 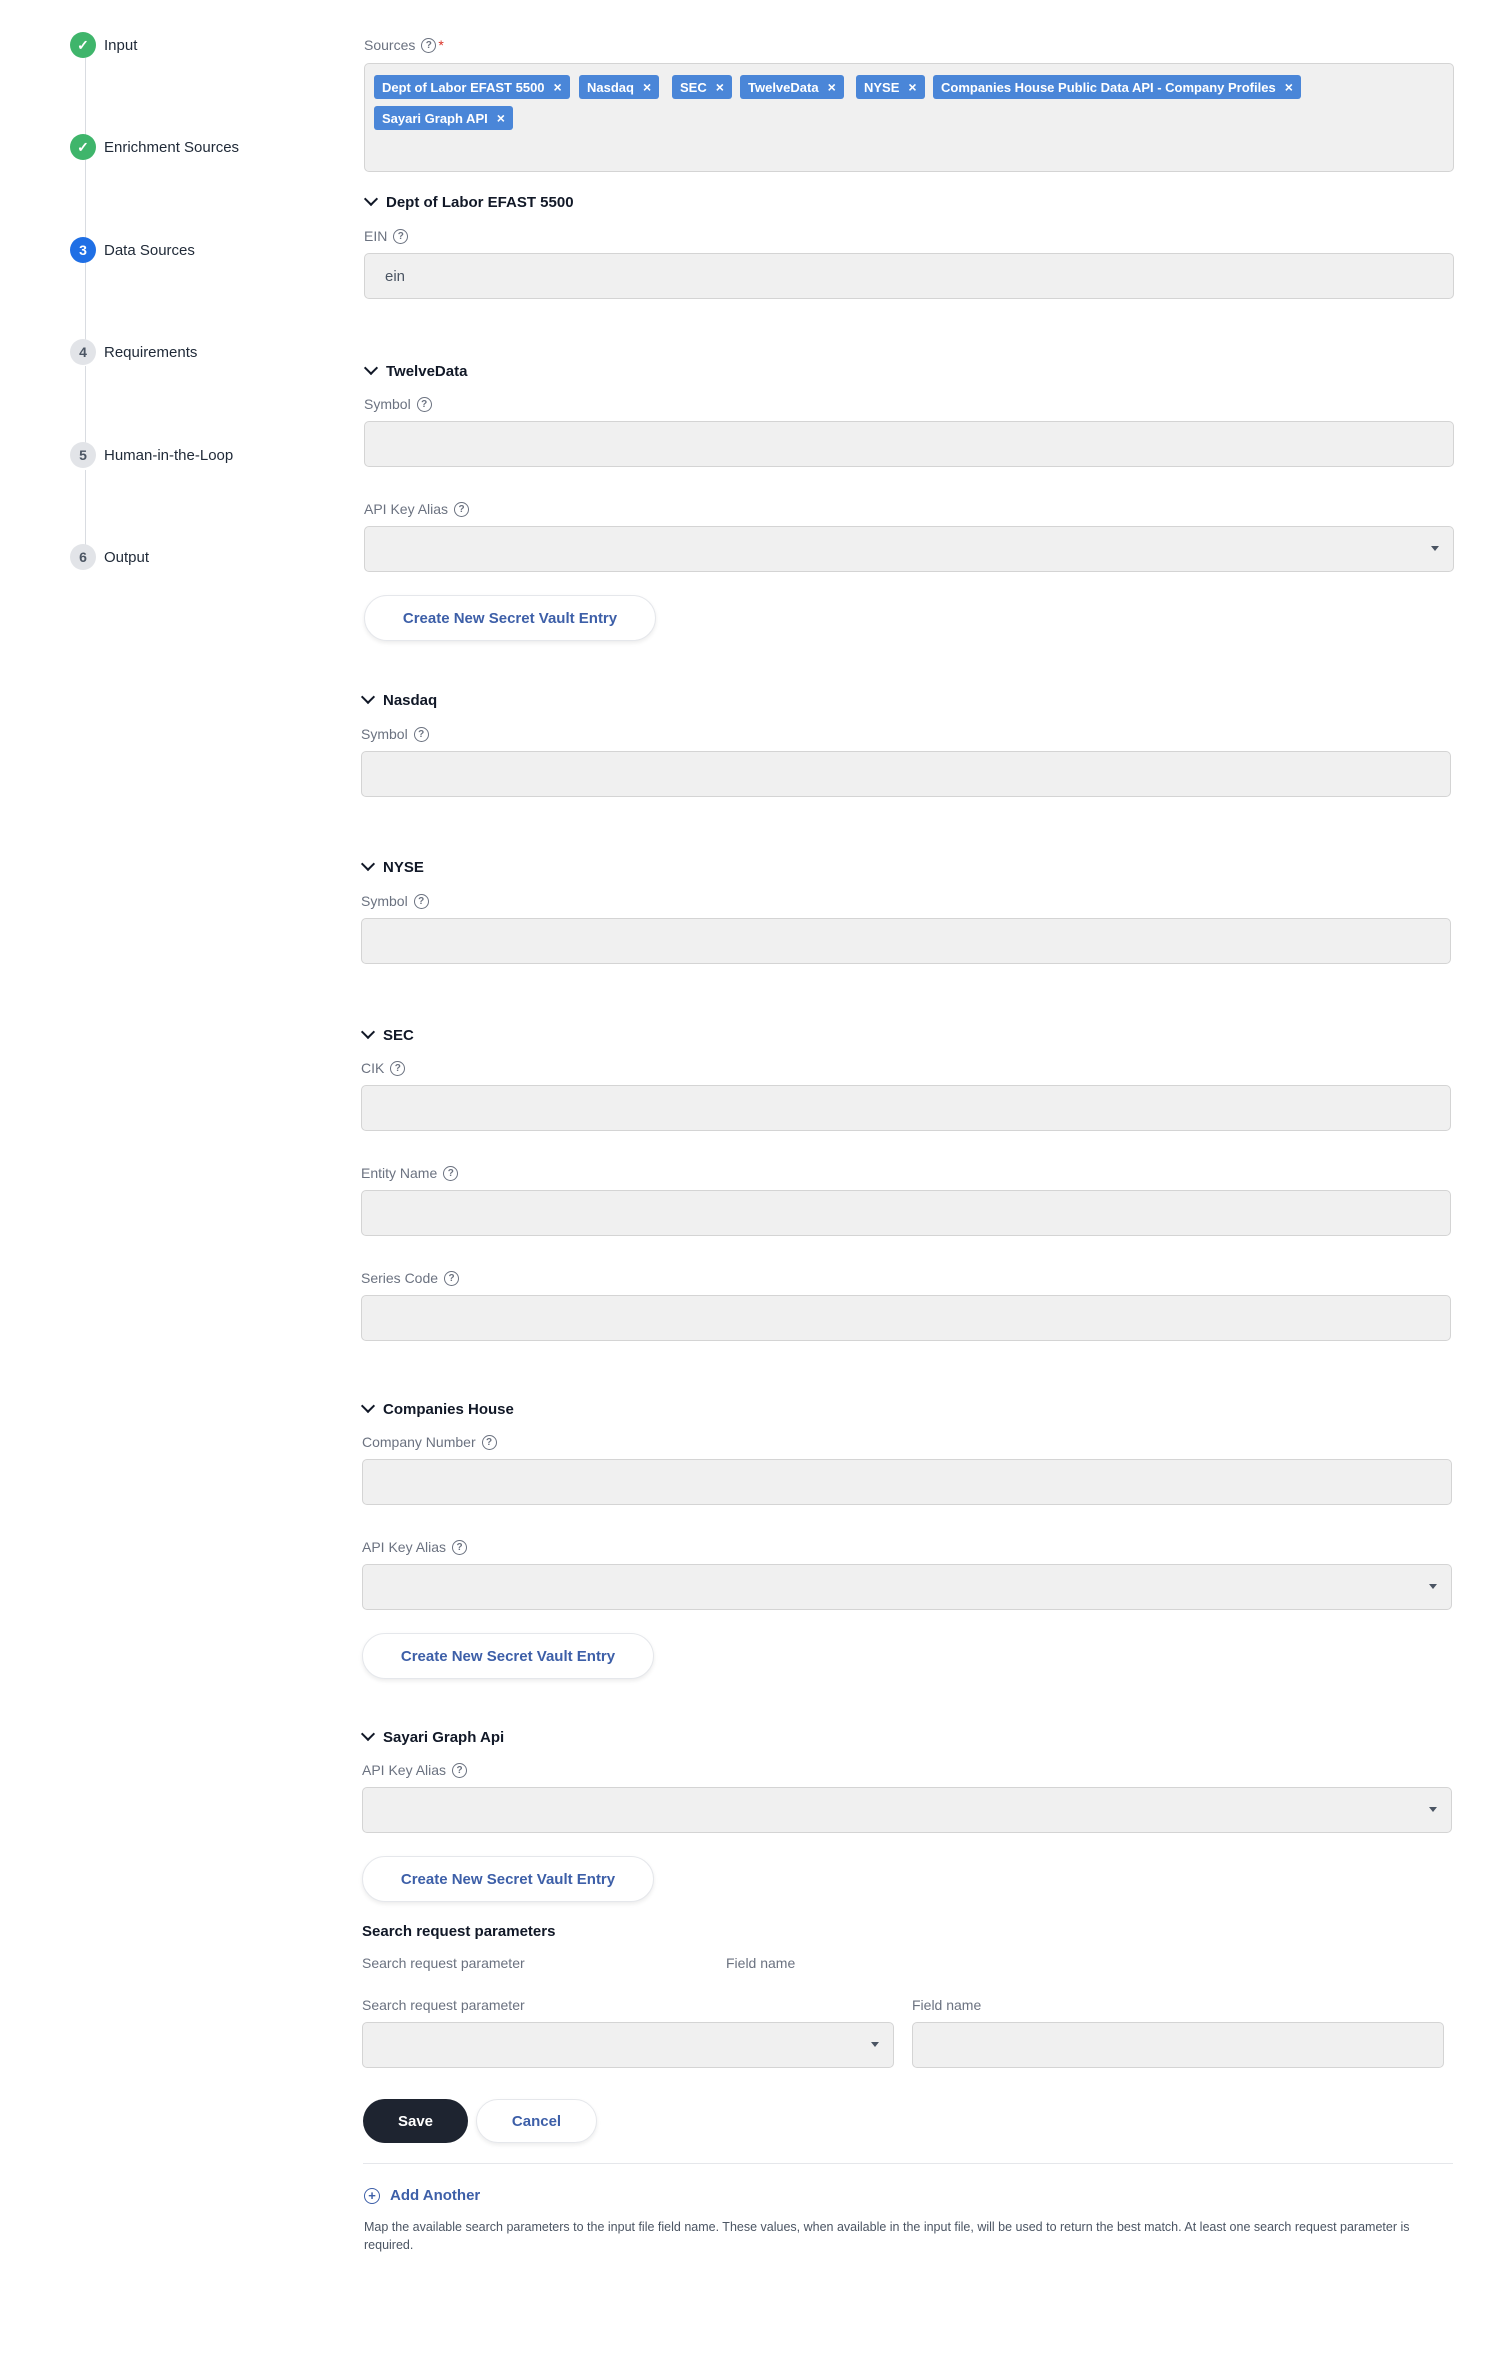 I want to click on companies-house-api-key-select, so click(x=907, y=1587).